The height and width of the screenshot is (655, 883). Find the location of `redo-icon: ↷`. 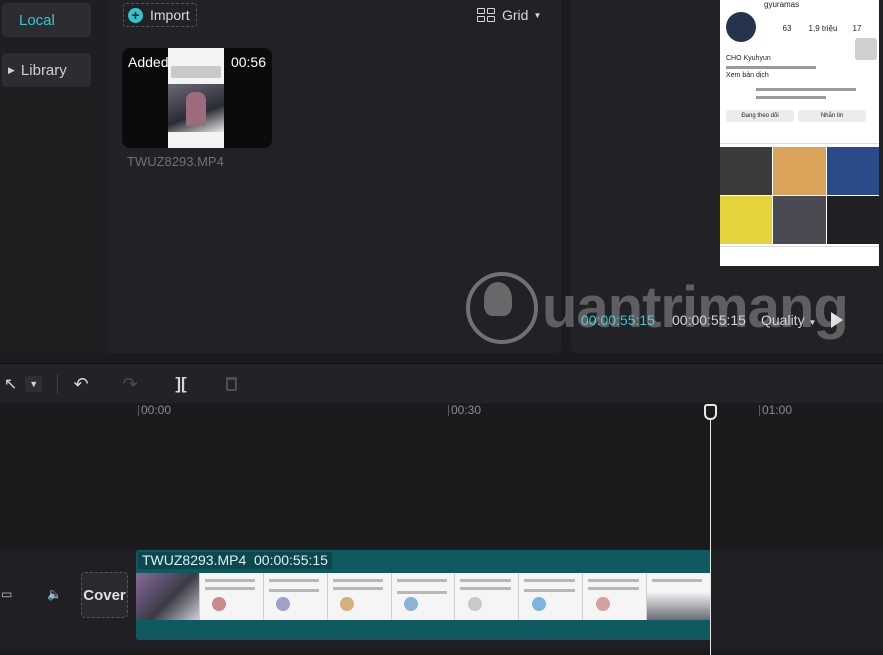

redo-icon: ↷ is located at coordinates (130, 383).